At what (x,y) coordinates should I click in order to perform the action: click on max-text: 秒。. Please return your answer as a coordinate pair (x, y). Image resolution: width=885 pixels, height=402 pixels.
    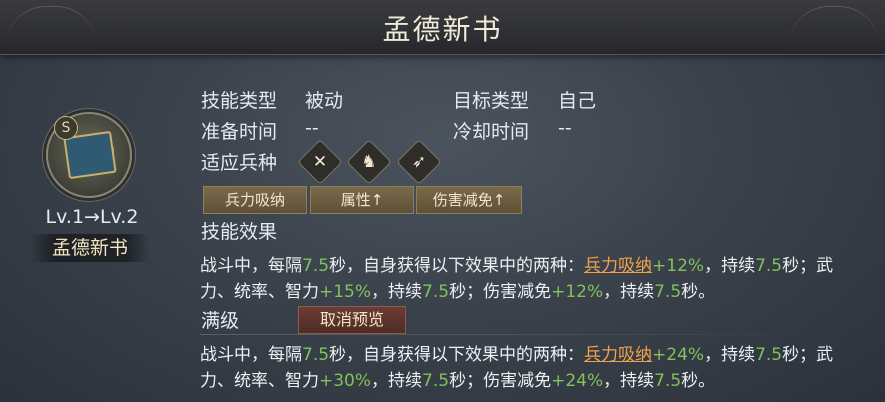
    Looking at the image, I should click on (698, 381).